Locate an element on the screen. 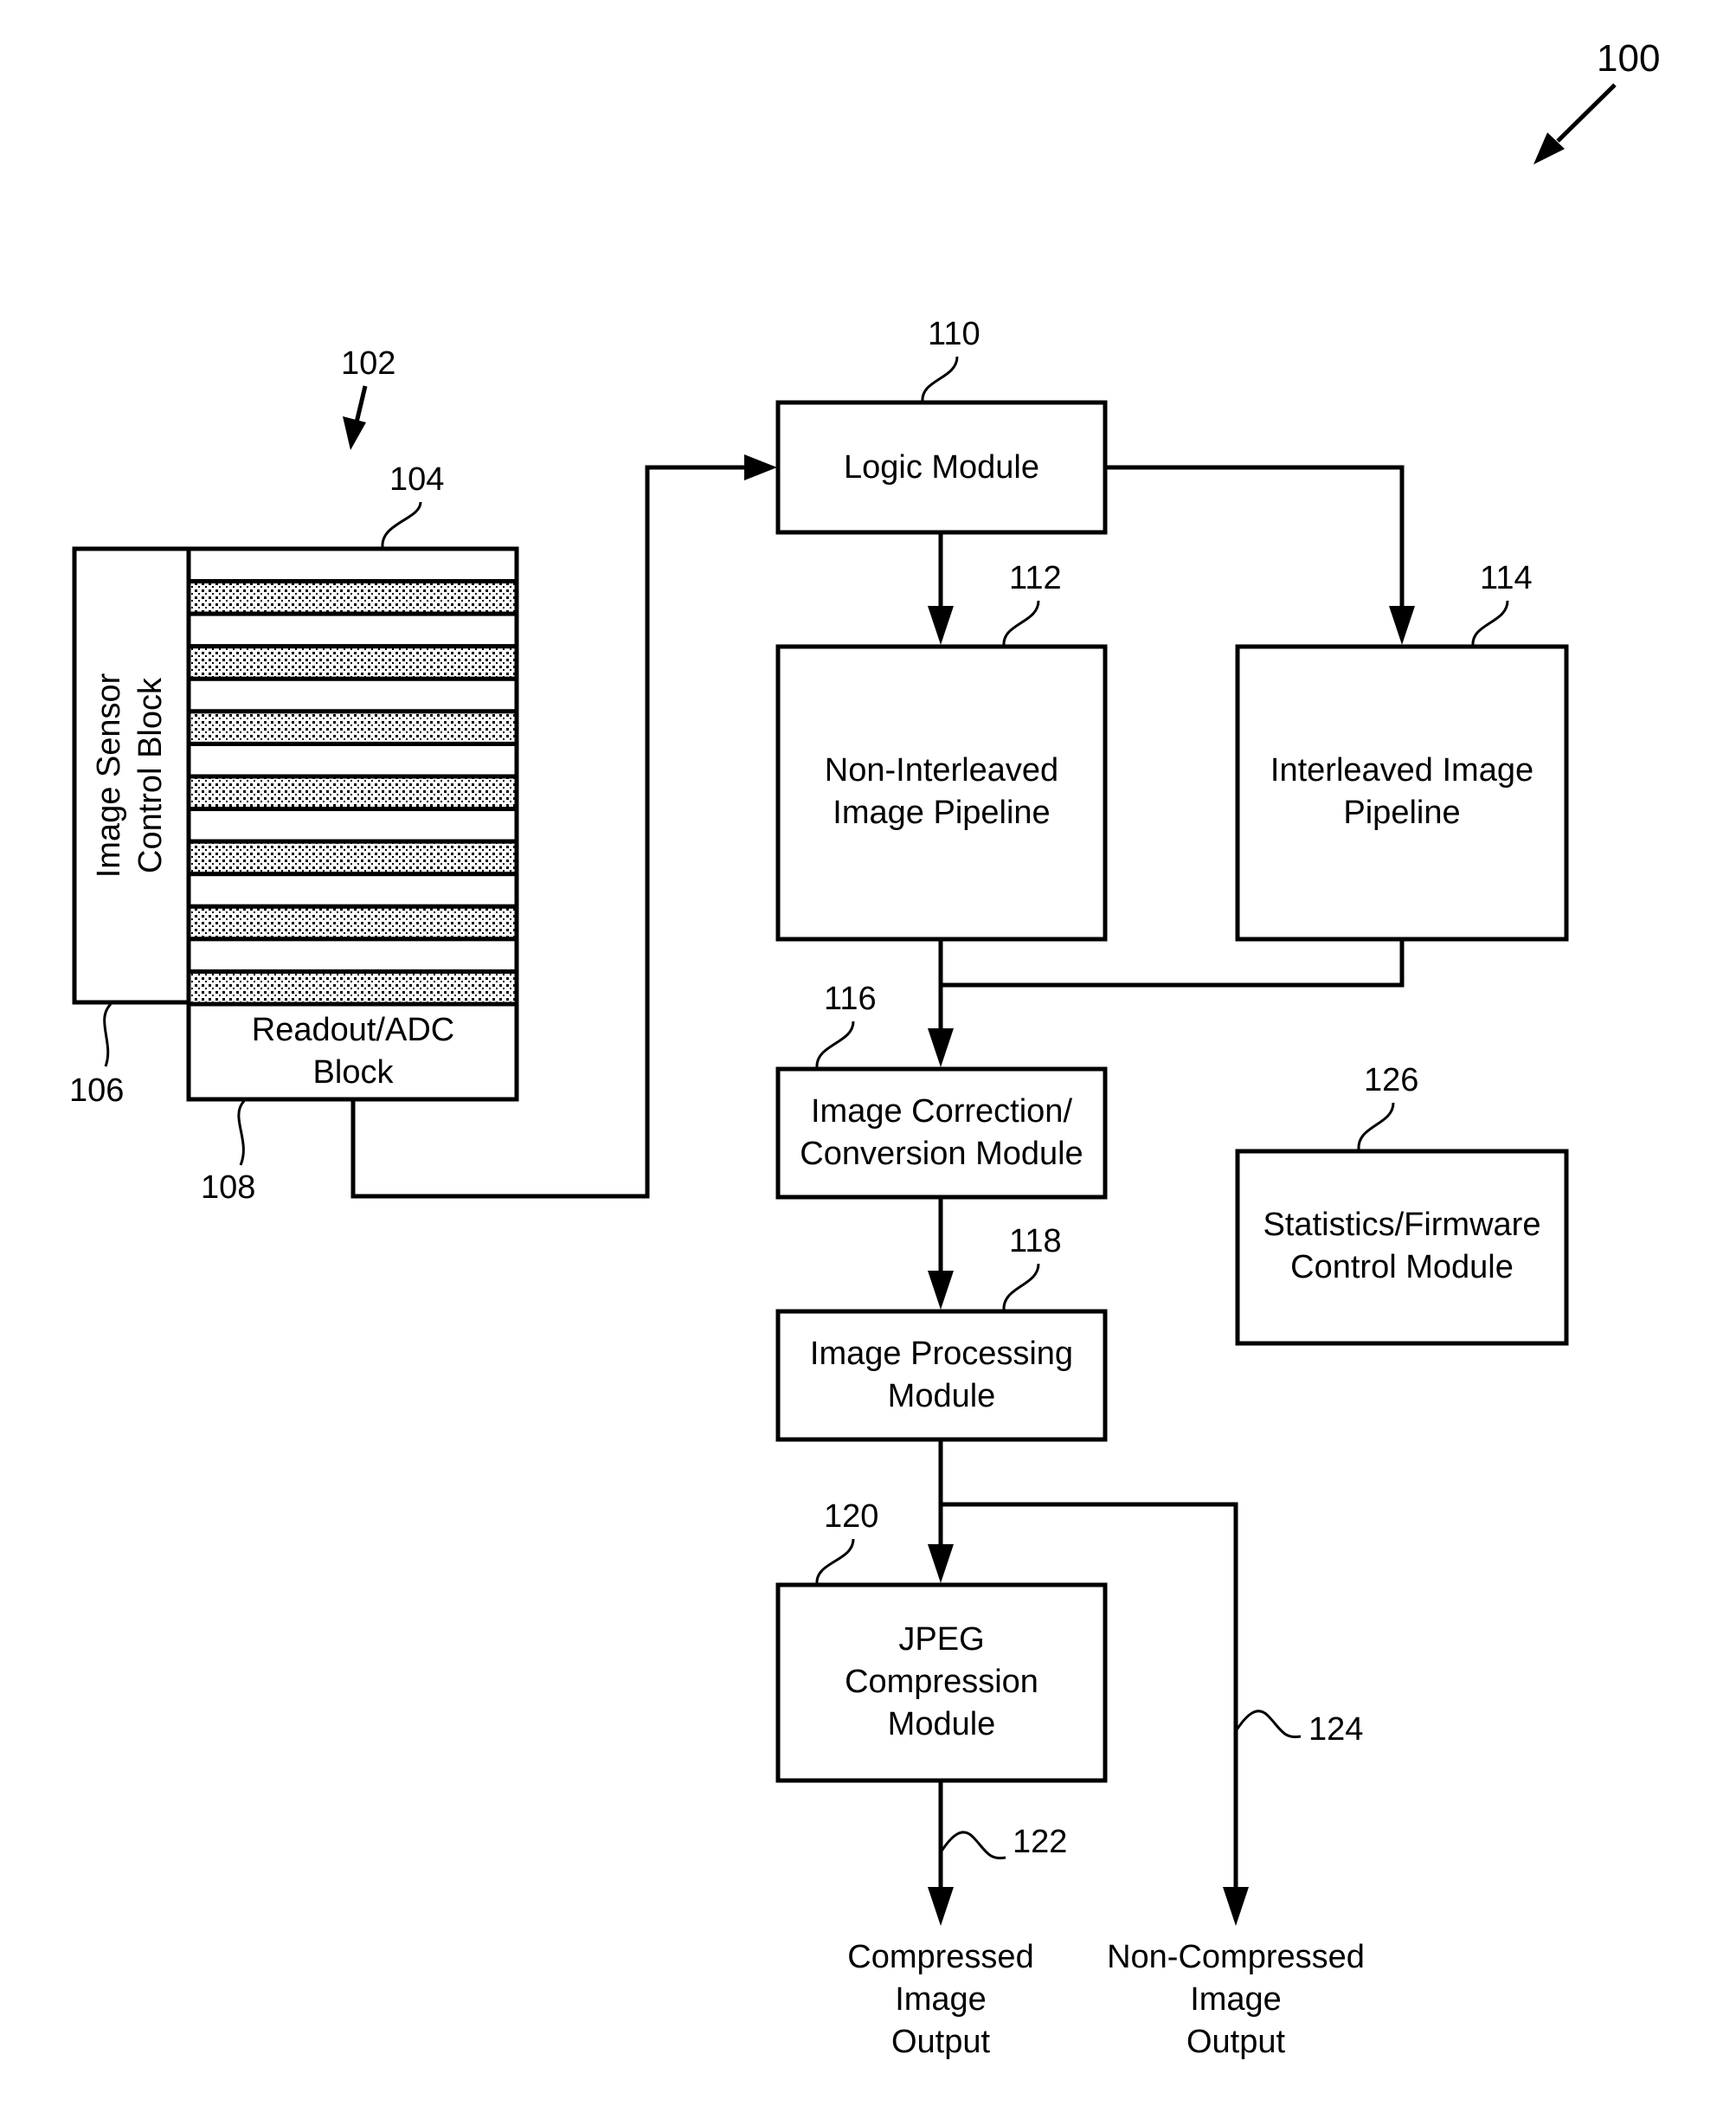 The height and width of the screenshot is (2125, 1736). processing-module-ref-label: 118 is located at coordinates (1035, 1241).